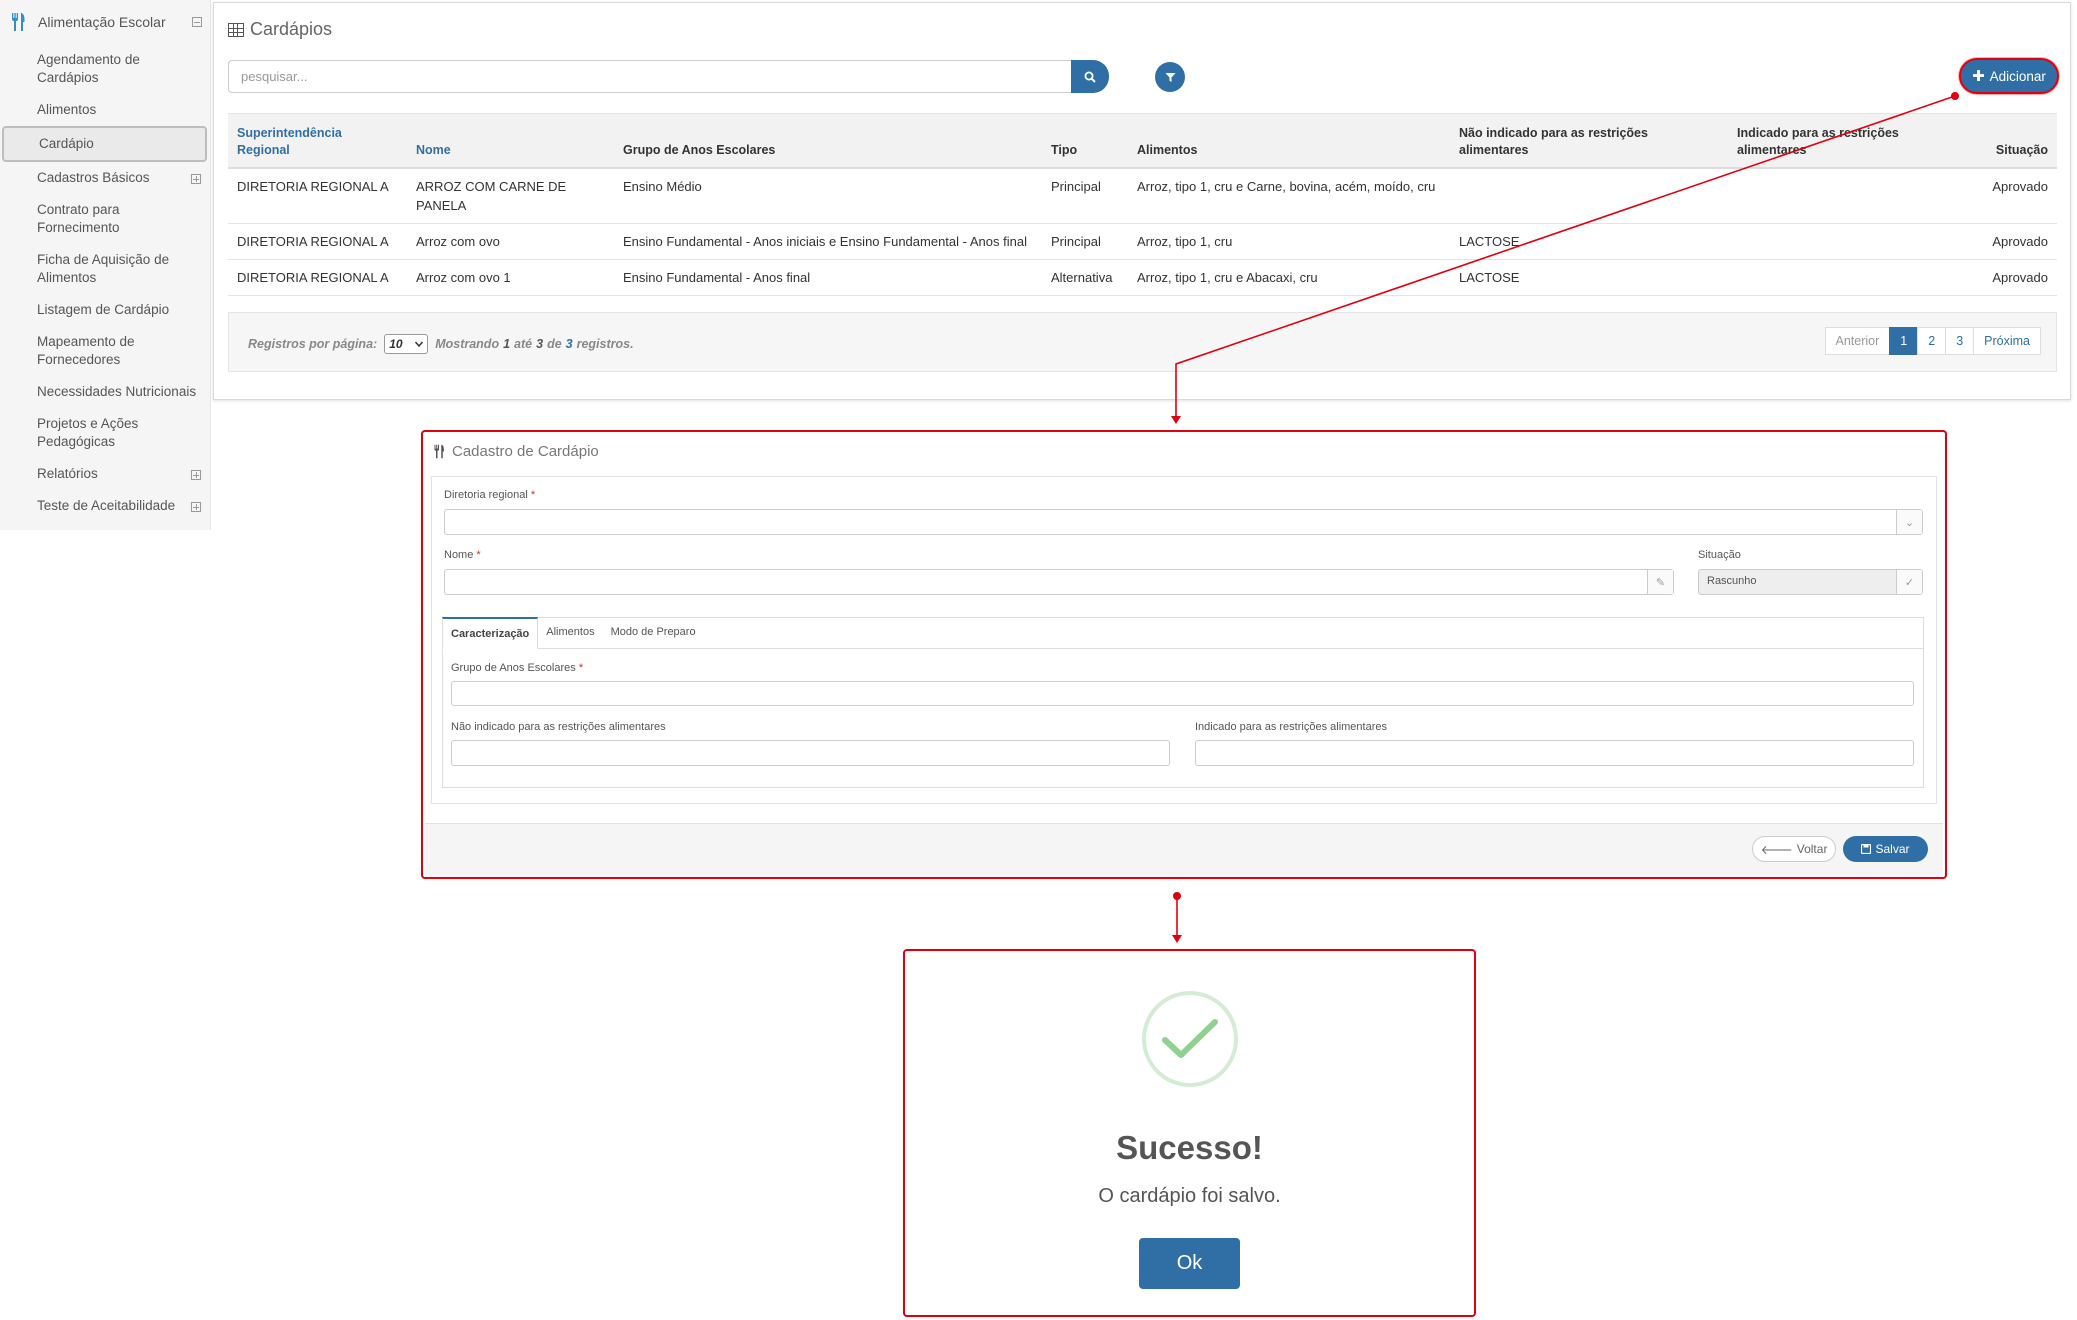  Describe the element at coordinates (653, 633) in the screenshot. I see `tab-modo-preparo: Modo de Preparo` at that location.